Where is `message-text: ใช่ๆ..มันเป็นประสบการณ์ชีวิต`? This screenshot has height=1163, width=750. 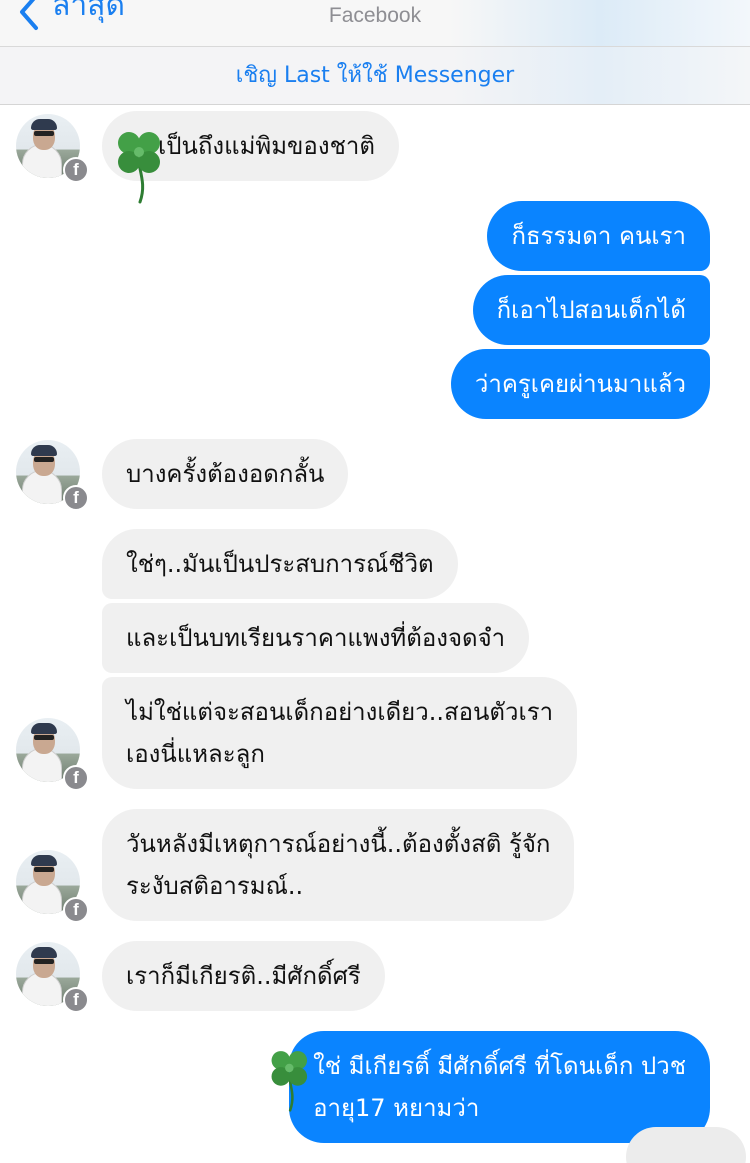 message-text: ใช่ๆ..มันเป็นประสบการณ์ชีวิต is located at coordinates (280, 564).